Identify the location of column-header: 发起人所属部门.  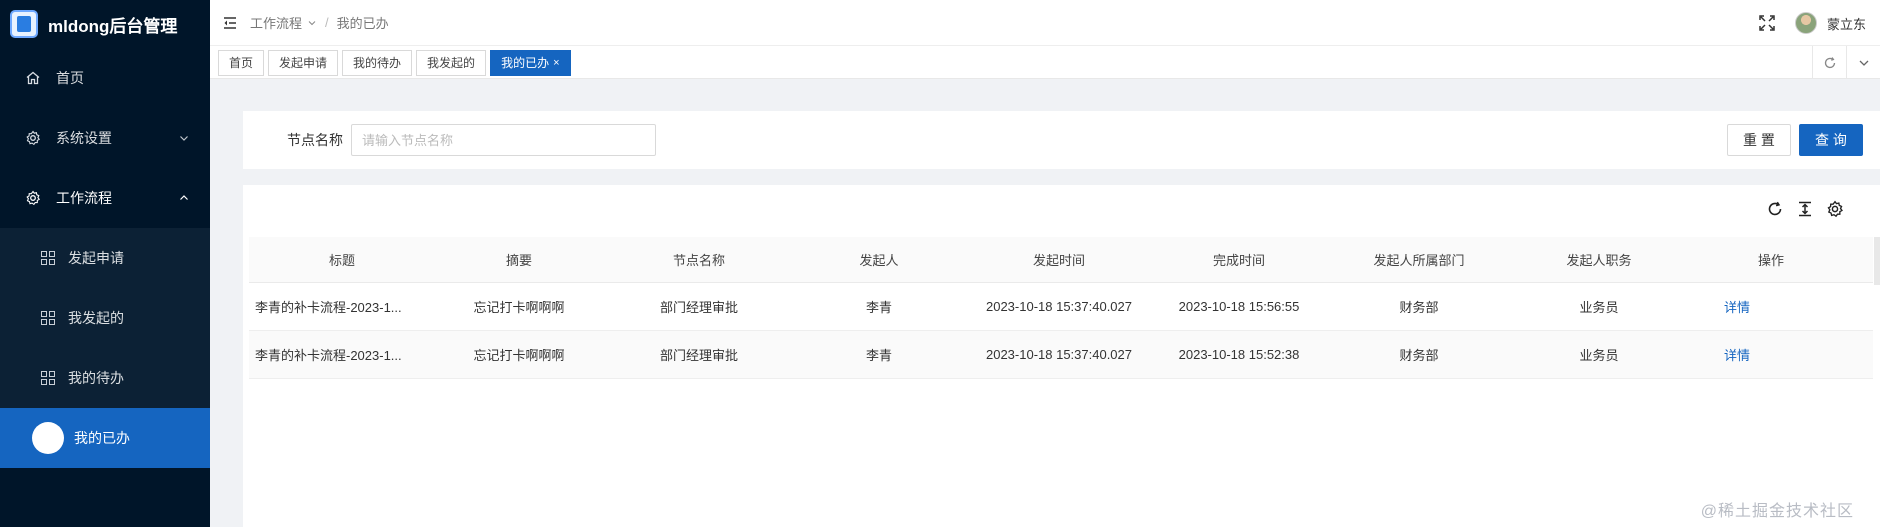
(1419, 260).